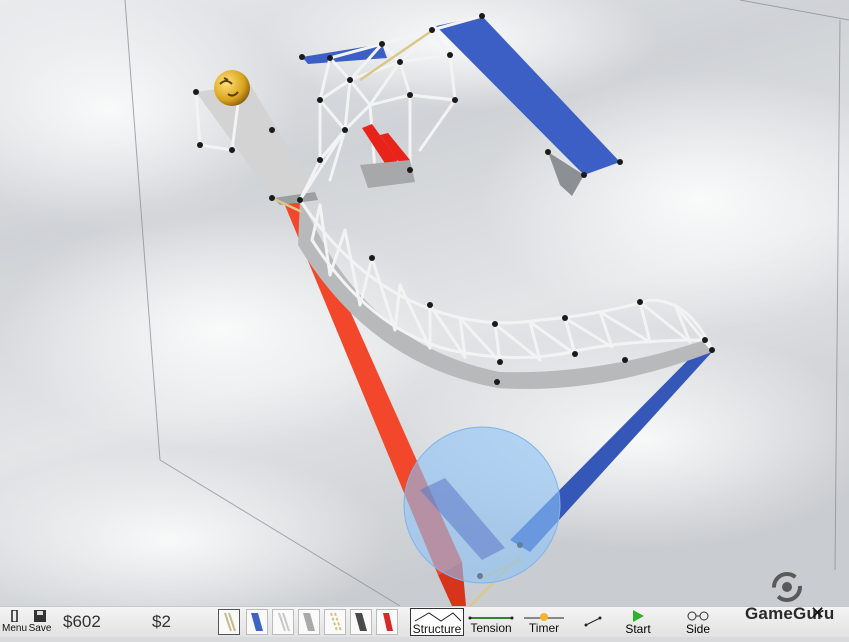 Image resolution: width=849 pixels, height=642 pixels. What do you see at coordinates (15, 628) in the screenshot?
I see `menu-label: Menu` at bounding box center [15, 628].